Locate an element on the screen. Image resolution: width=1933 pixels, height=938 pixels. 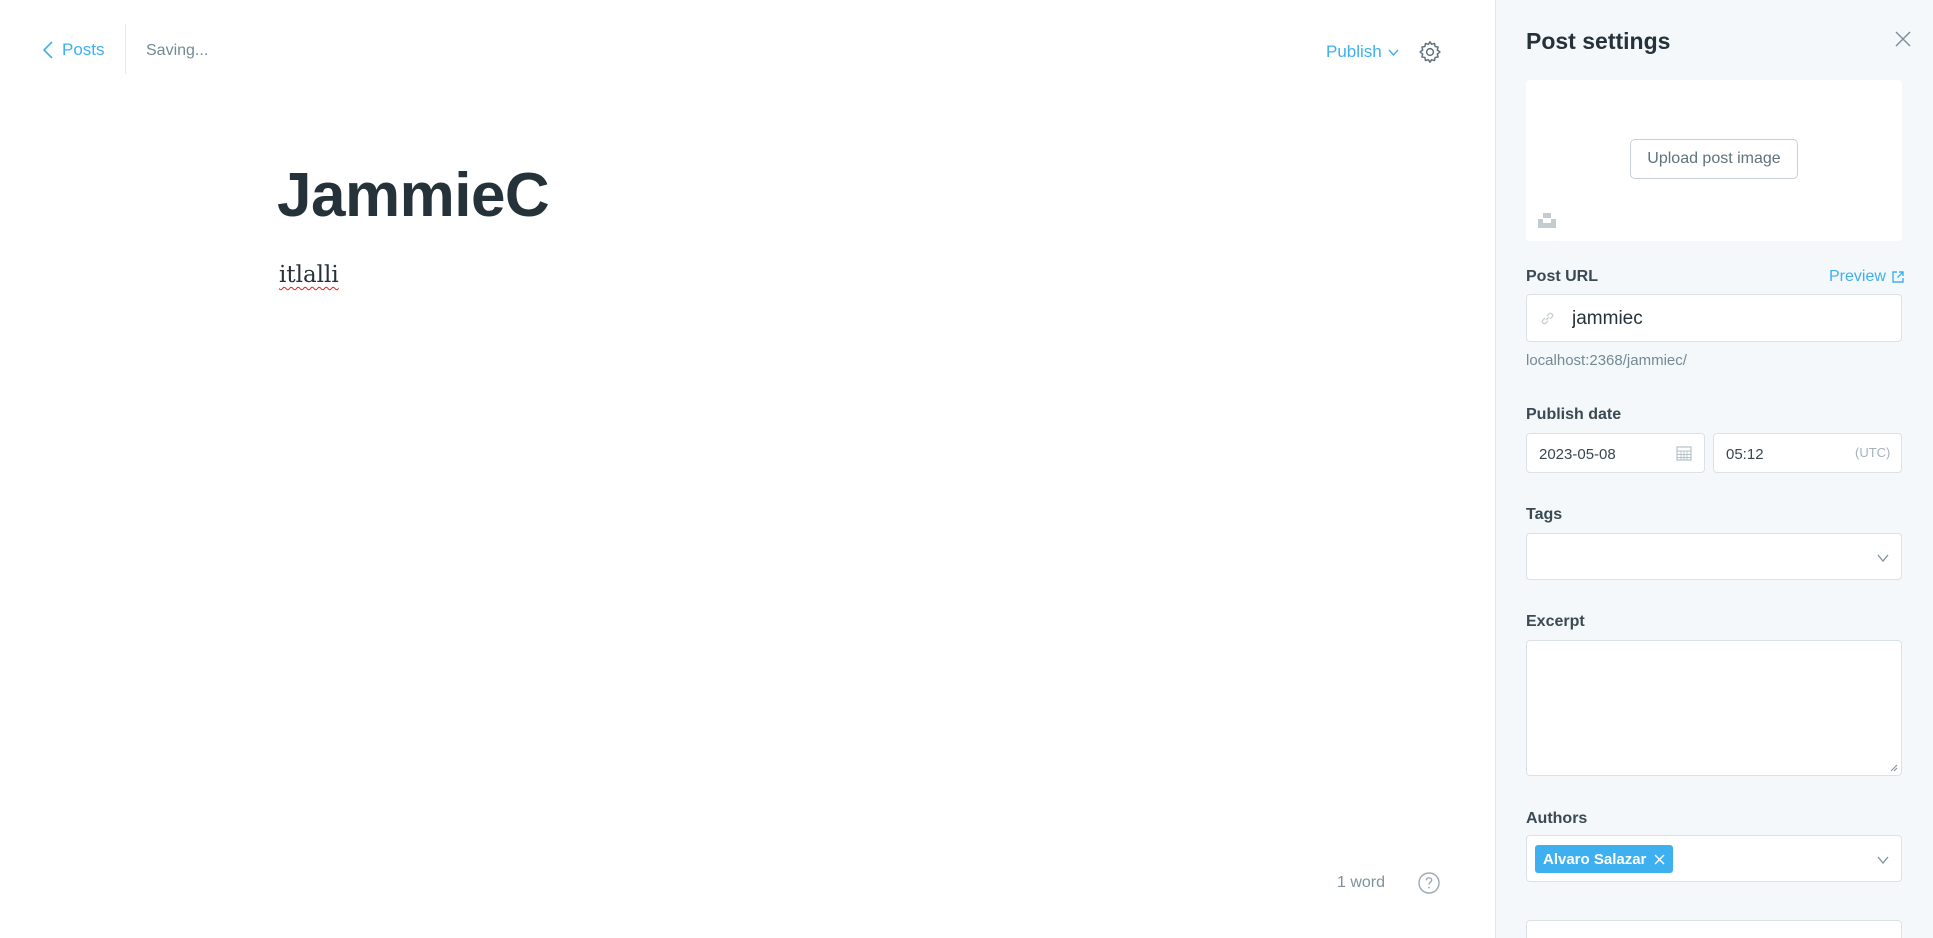
link-icon is located at coordinates (1547, 318).